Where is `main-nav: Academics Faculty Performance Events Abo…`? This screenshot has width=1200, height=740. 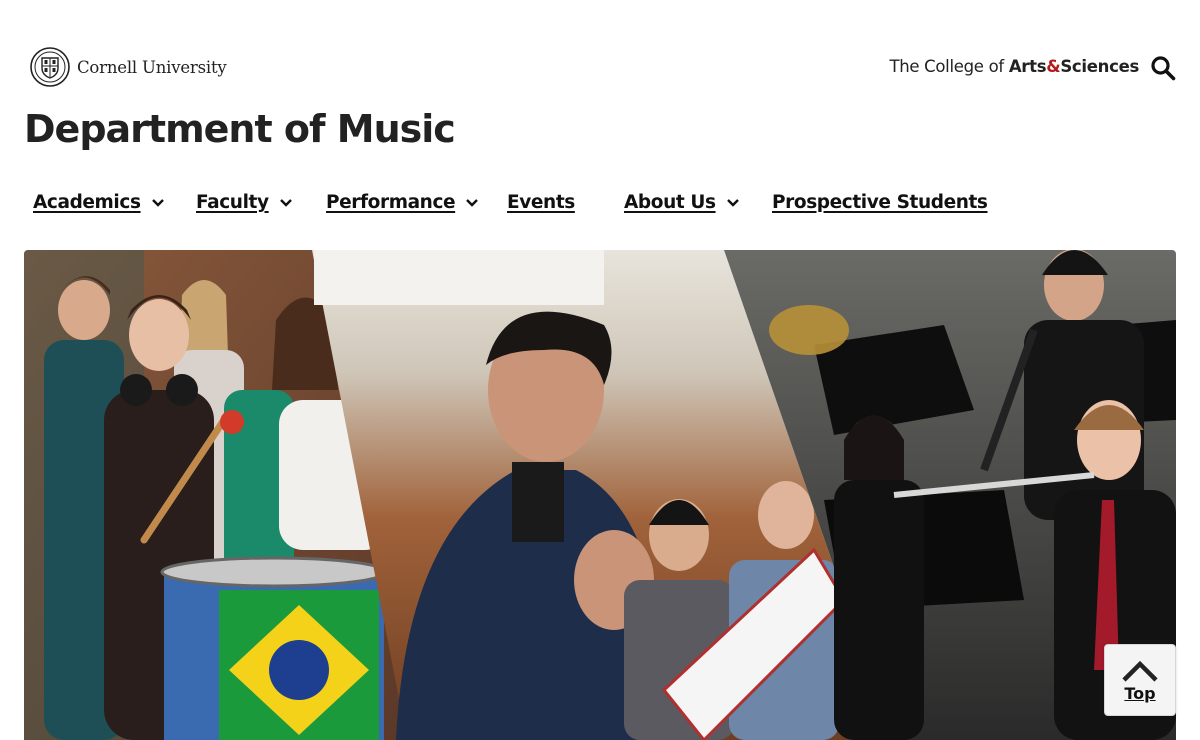 main-nav: Academics Faculty Performance Events Abo… is located at coordinates (603, 206).